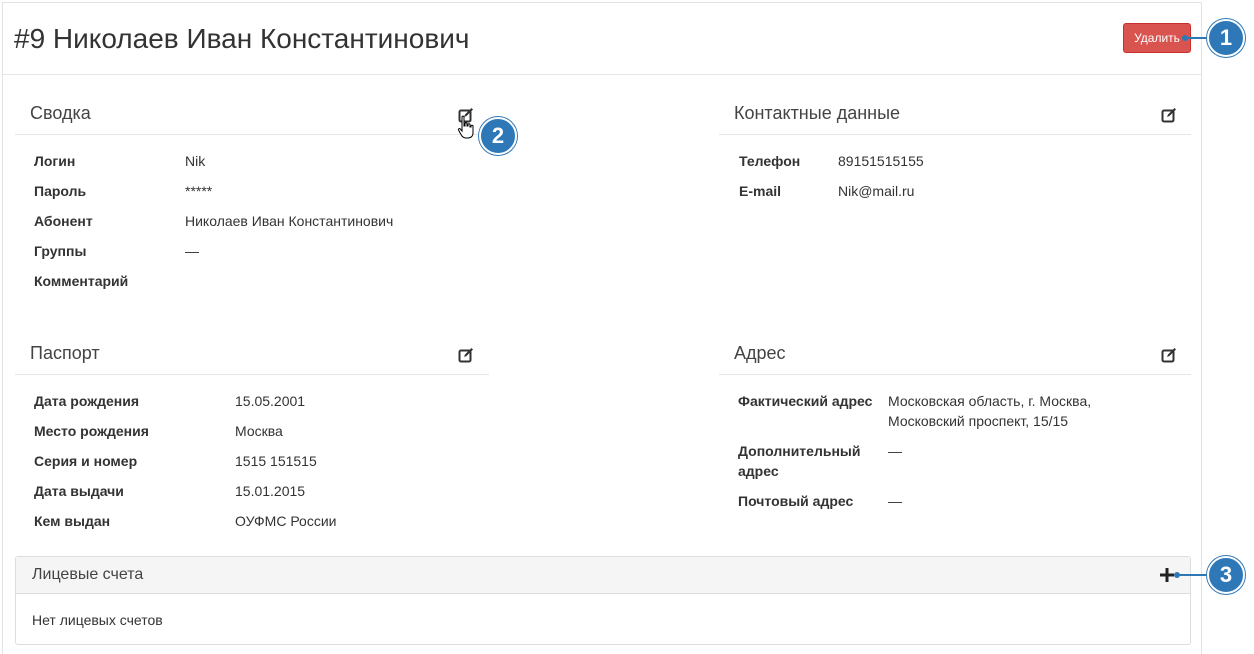 The height and width of the screenshot is (654, 1254). What do you see at coordinates (60, 191) in the screenshot?
I see `summary-label-password: Пароль` at bounding box center [60, 191].